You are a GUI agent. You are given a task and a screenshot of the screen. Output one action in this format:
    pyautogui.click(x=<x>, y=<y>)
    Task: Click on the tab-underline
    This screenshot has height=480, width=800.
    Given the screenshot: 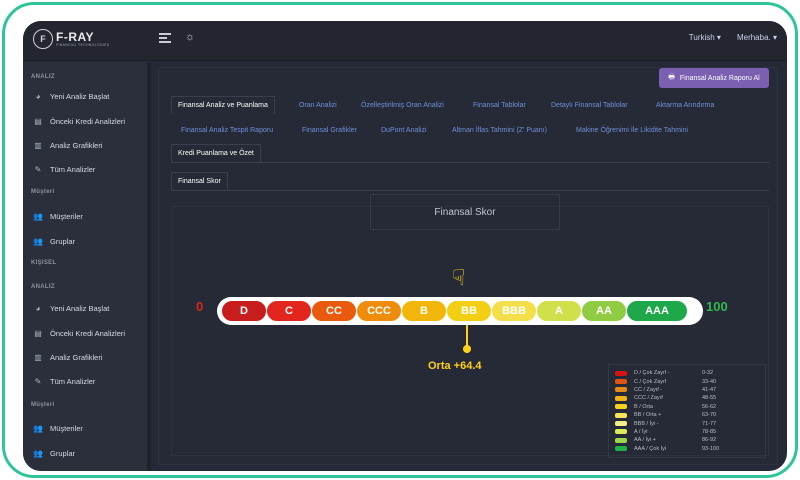 What is the action you would take?
    pyautogui.click(x=470, y=162)
    